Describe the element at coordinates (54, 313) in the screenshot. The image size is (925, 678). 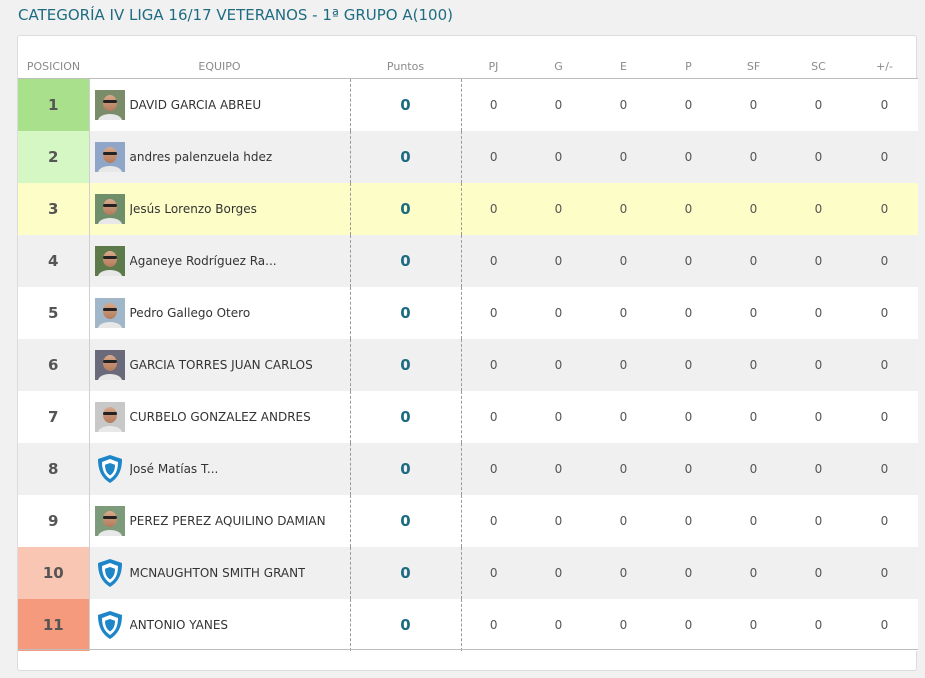
I see `position-cell: 5` at that location.